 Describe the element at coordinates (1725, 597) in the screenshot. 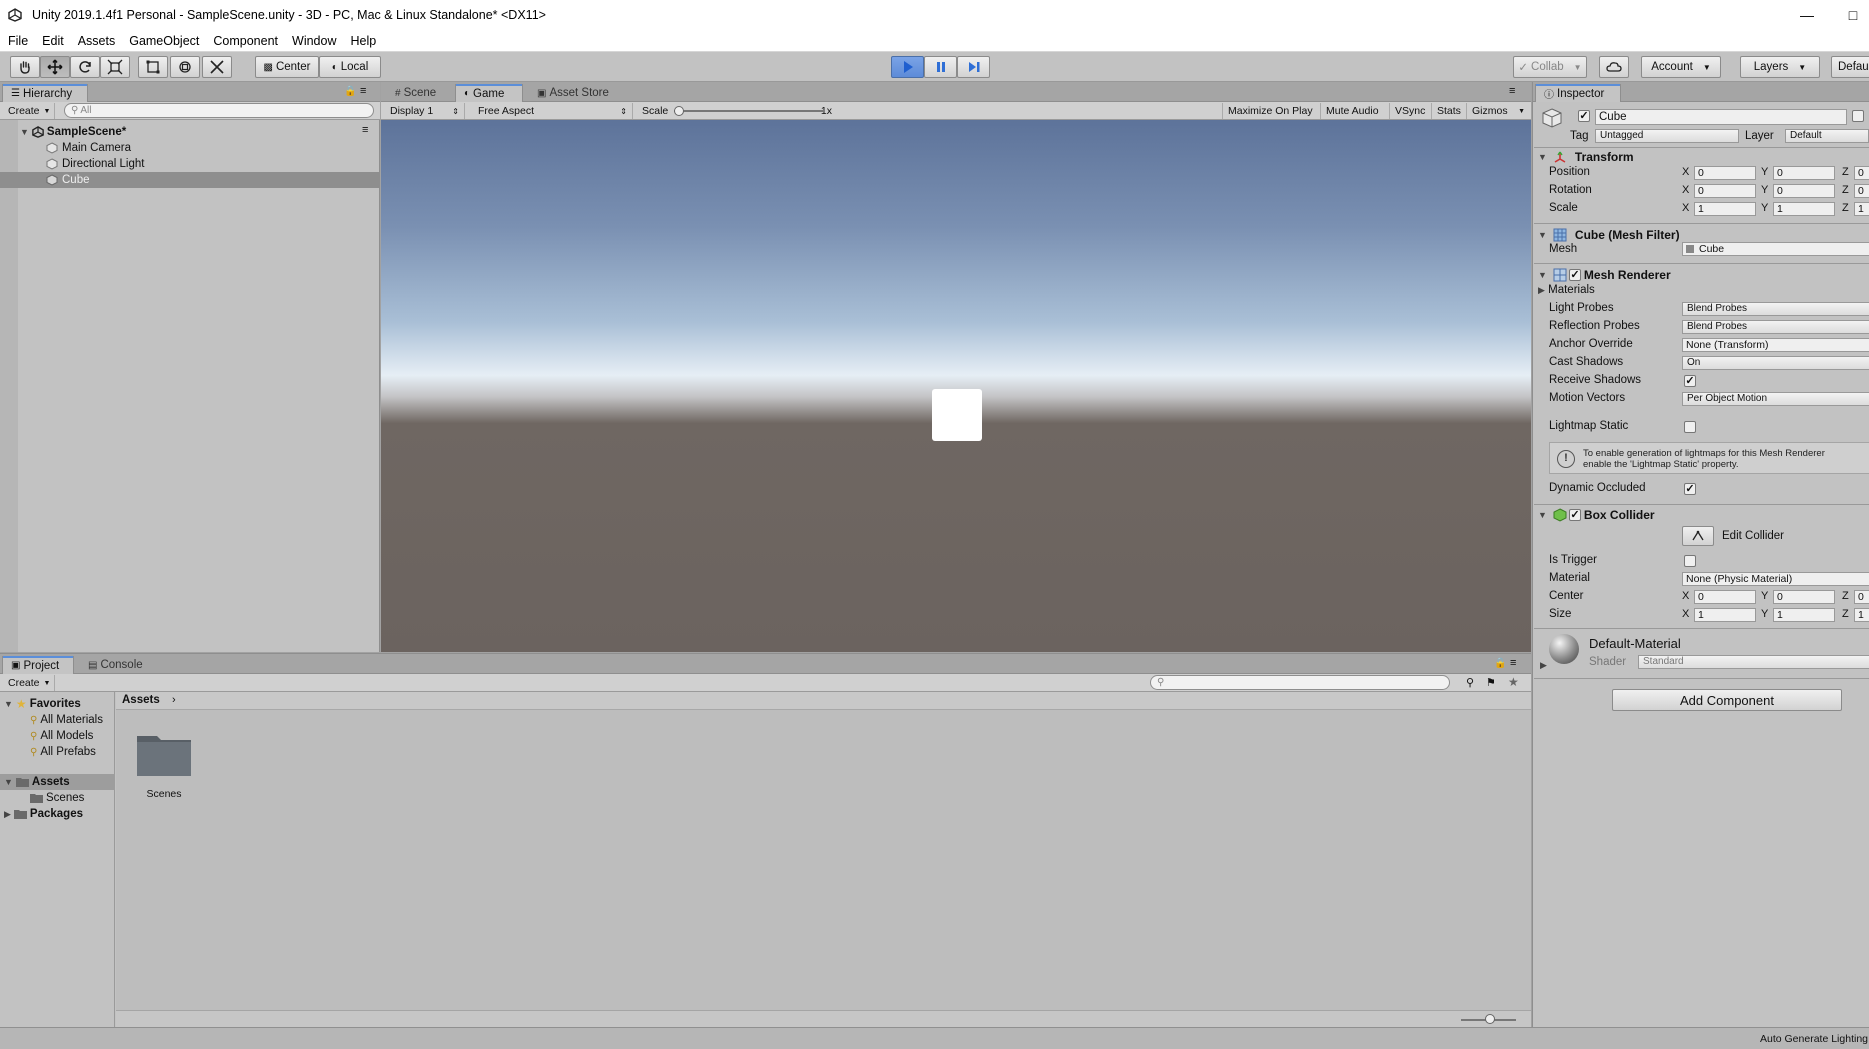

I see `center-x-field: 0` at that location.